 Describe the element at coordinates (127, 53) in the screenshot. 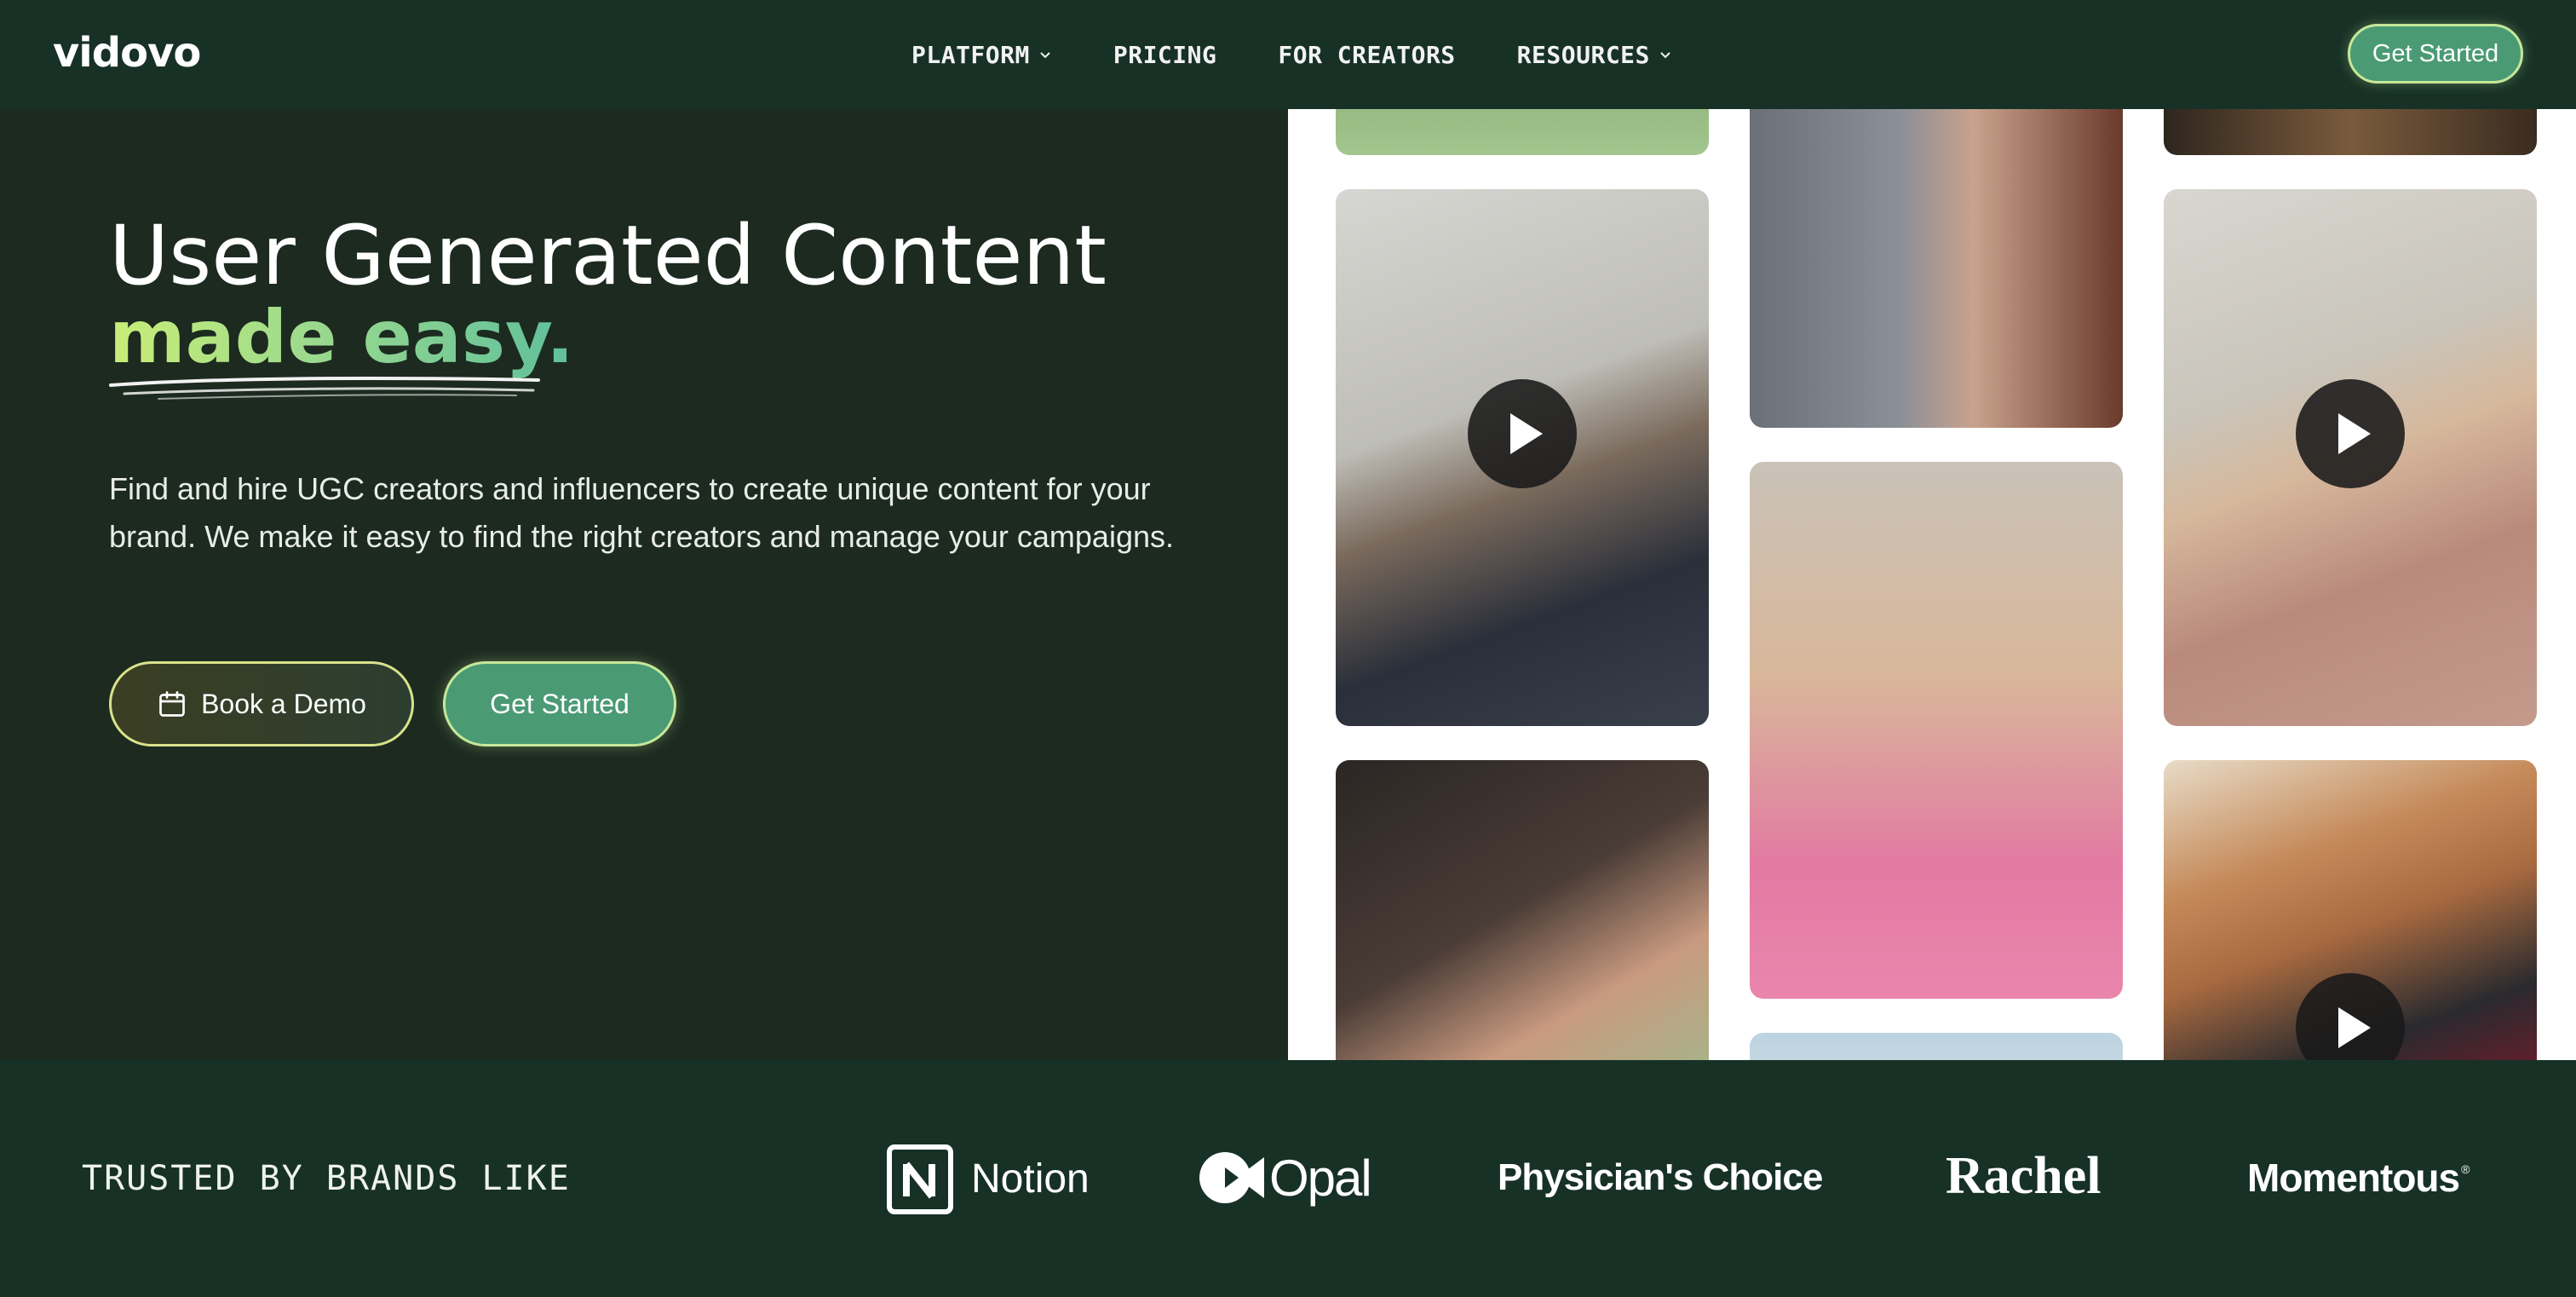

I see `vidovo-logo: vidovo` at that location.